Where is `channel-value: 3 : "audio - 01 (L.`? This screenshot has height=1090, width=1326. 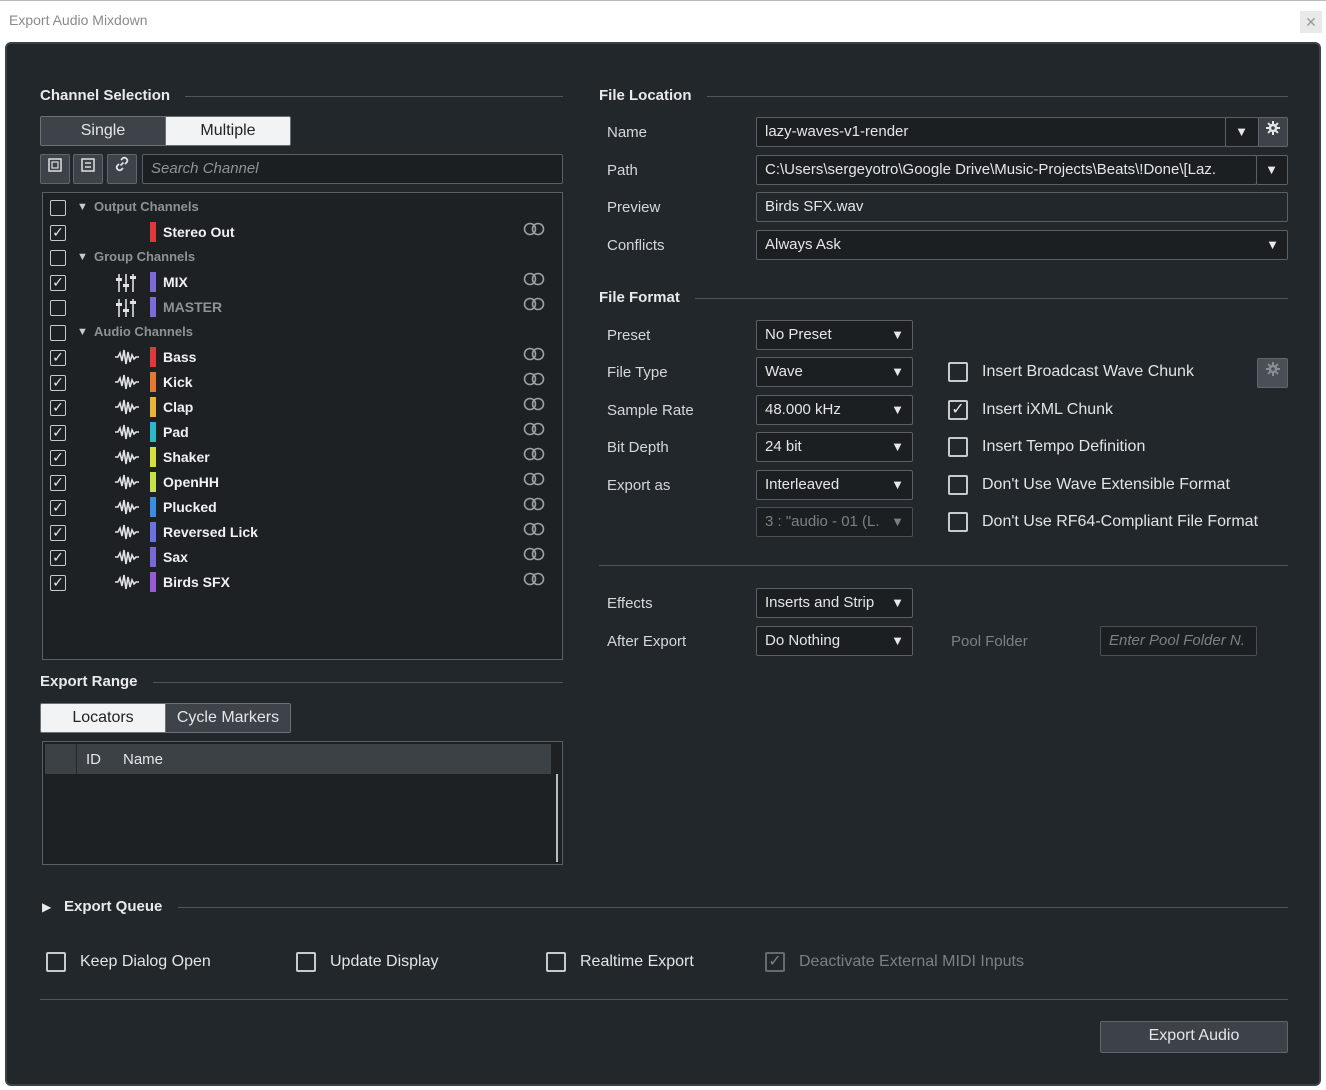 channel-value: 3 : "audio - 01 (L. is located at coordinates (822, 521).